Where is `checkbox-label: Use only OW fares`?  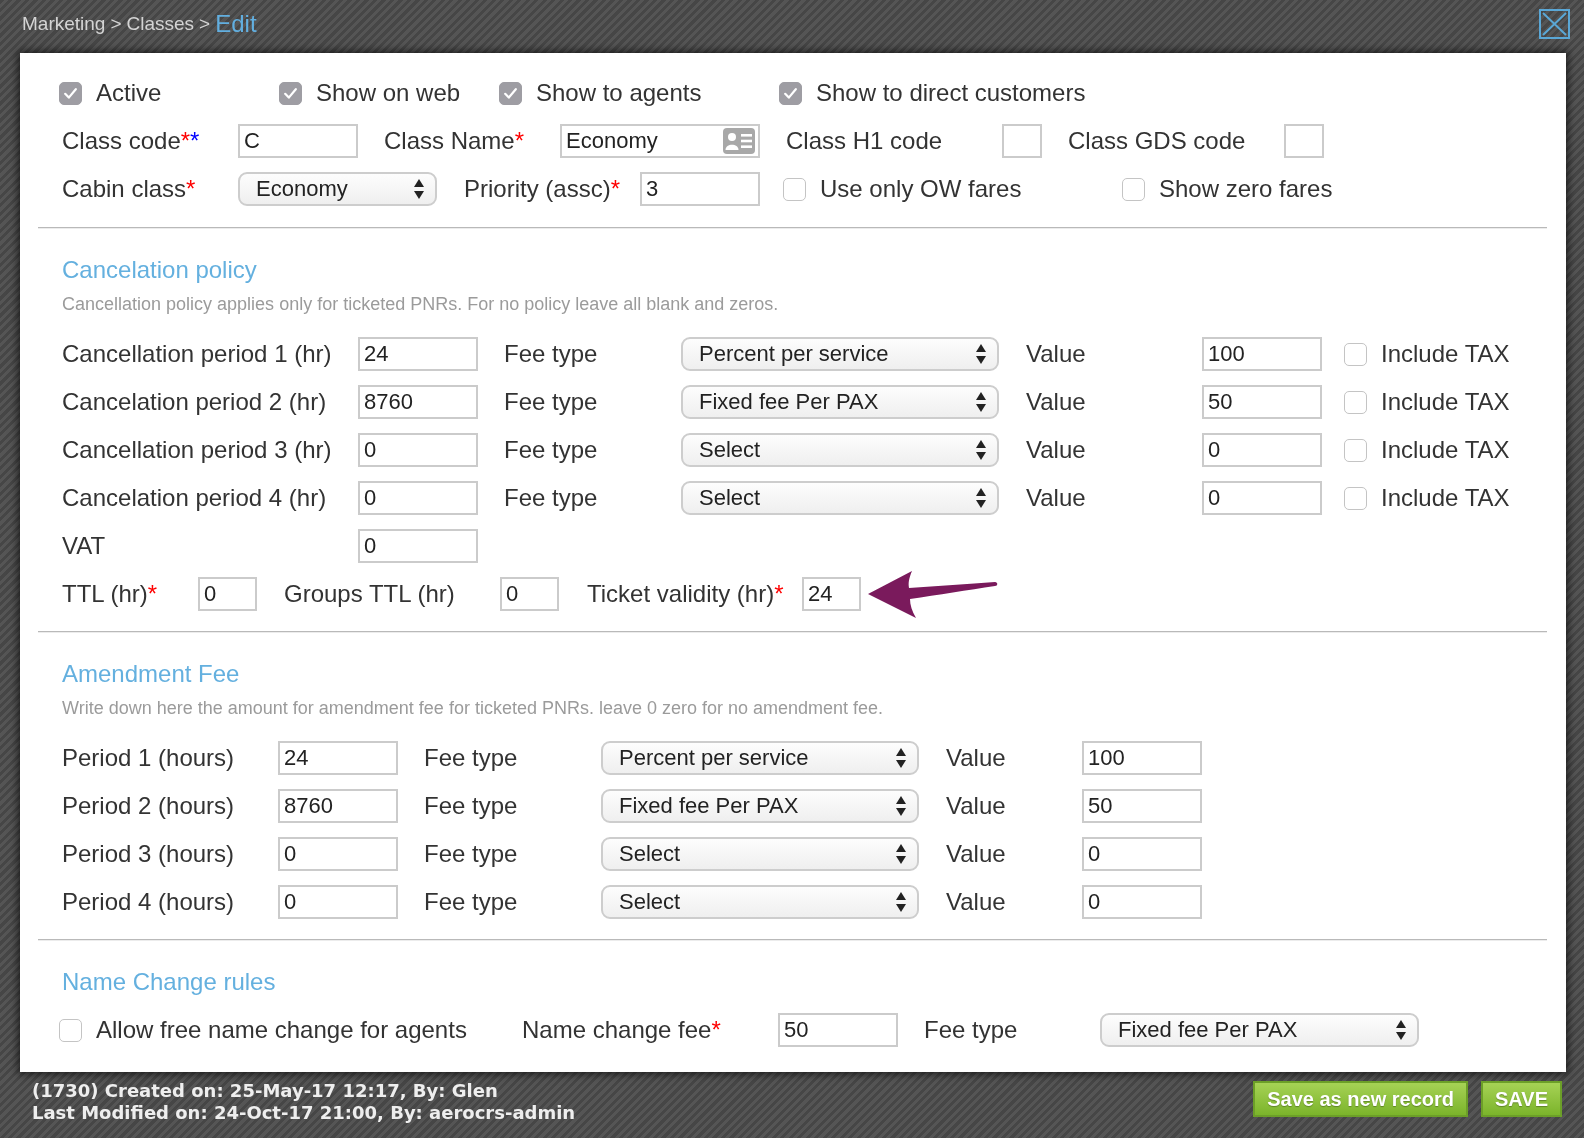 checkbox-label: Use only OW fares is located at coordinates (921, 189).